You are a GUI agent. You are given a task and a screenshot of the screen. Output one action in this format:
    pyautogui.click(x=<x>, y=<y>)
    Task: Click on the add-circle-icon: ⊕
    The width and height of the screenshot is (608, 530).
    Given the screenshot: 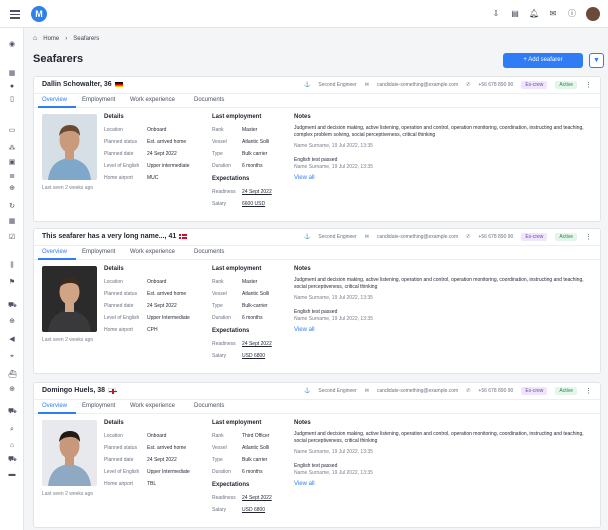 What is the action you would take?
    pyautogui.click(x=12, y=390)
    